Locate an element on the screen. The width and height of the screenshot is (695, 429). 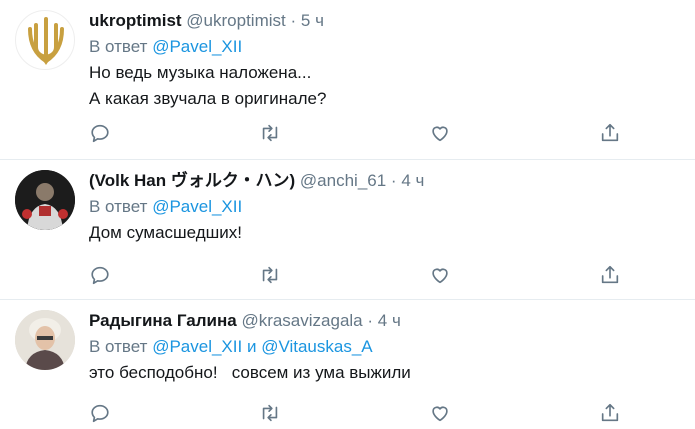
display-name: (Volk Han ヴォルク・ハン) is located at coordinates (192, 180).